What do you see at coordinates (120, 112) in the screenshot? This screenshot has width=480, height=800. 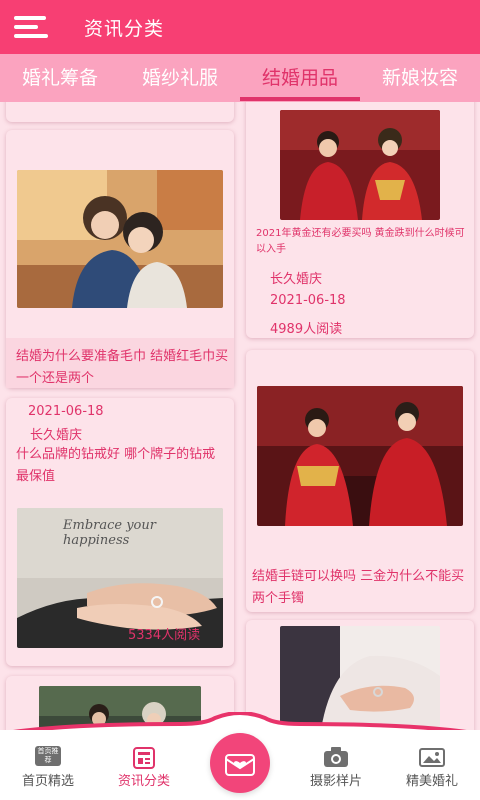 I see `article-card` at bounding box center [120, 112].